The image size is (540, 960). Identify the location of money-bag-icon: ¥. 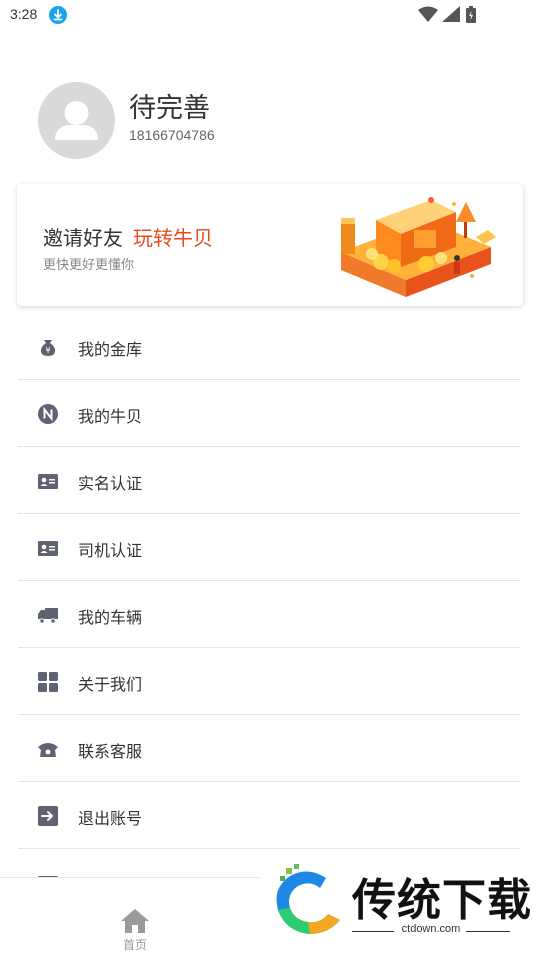
(48, 348).